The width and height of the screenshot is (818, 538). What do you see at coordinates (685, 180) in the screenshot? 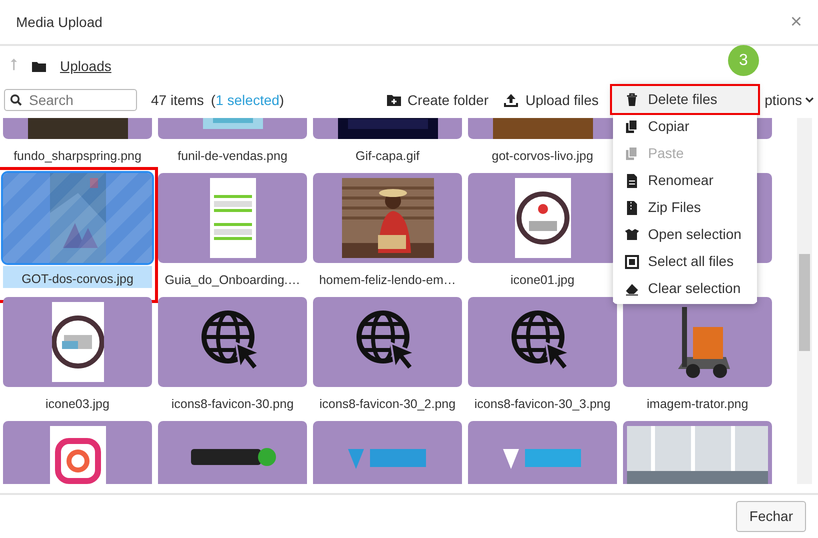
I see `menu-item: Renomear` at bounding box center [685, 180].